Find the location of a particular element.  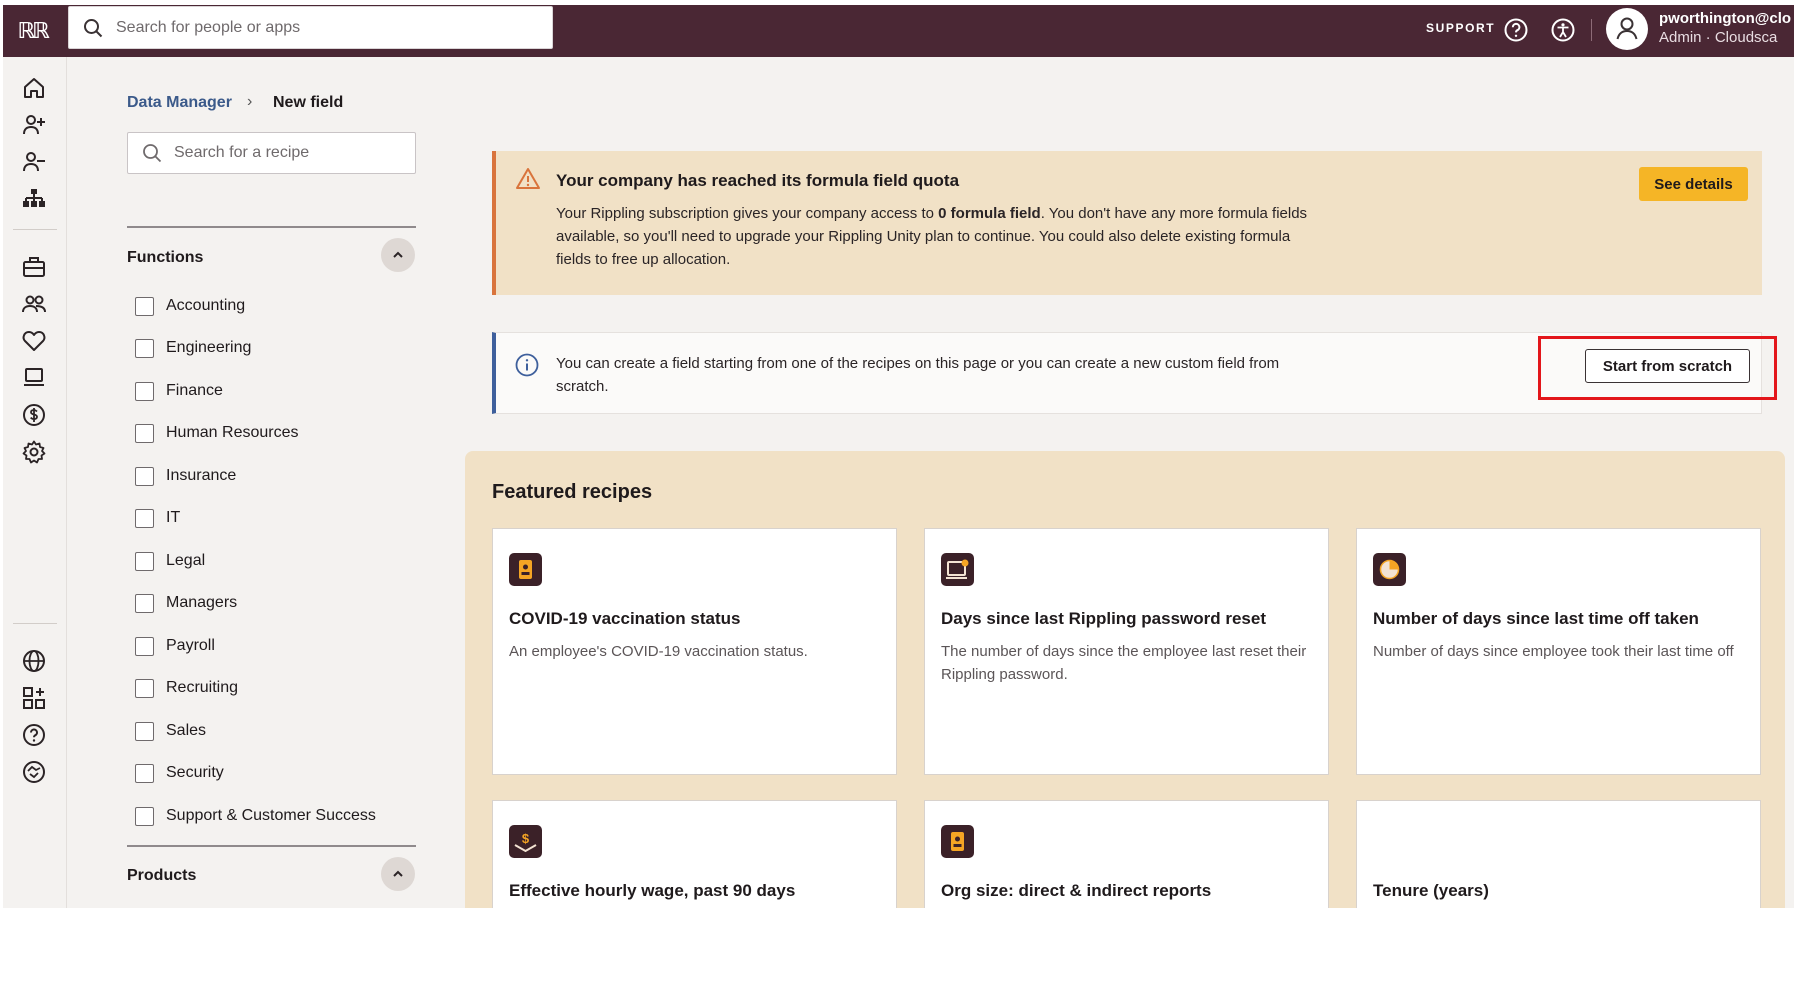

function-checkbox-recruiting: Recruiting is located at coordinates (186, 688).